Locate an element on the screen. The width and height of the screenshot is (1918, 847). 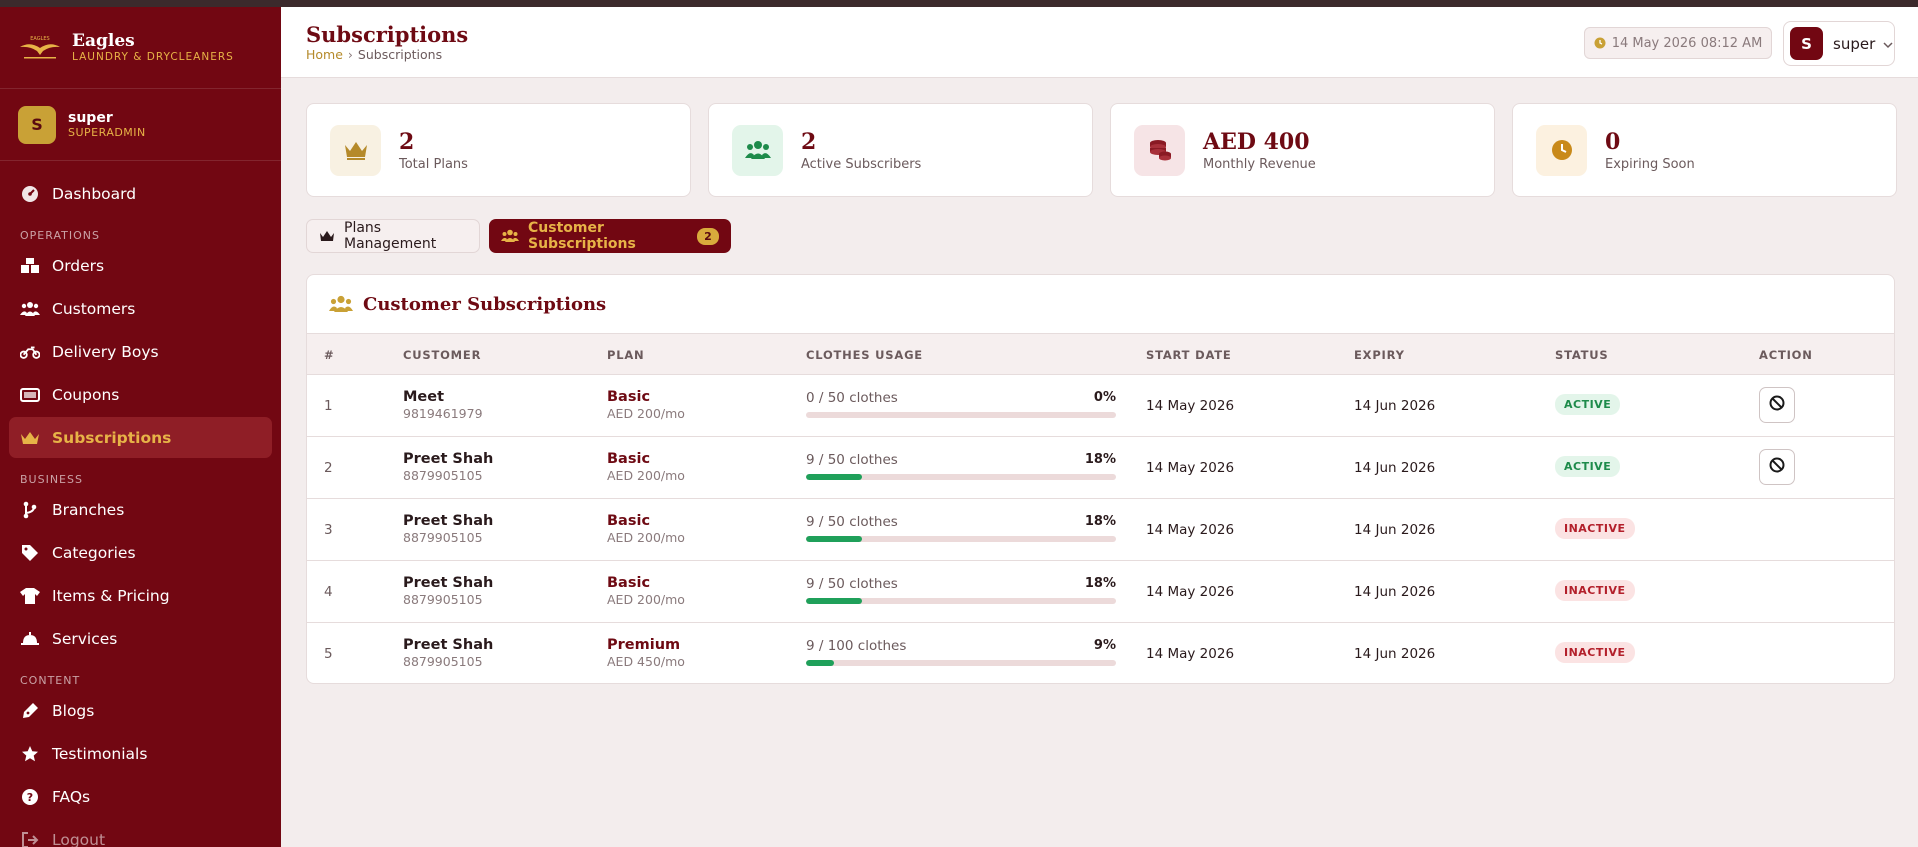
column-header-expiry: EXPIRY is located at coordinates (1379, 355).